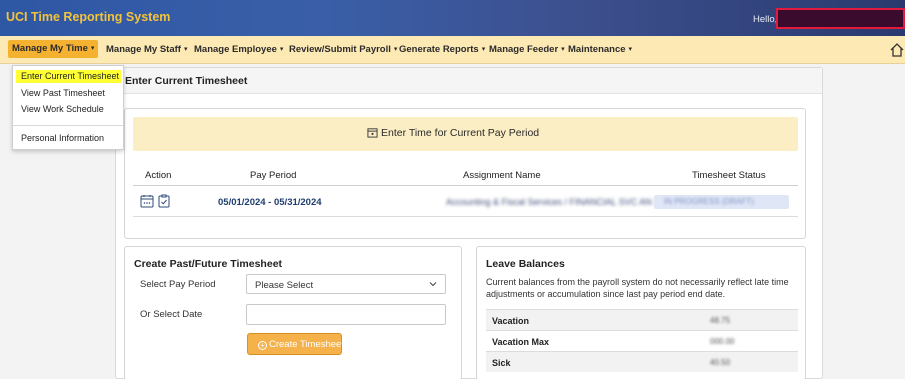  I want to click on dropdown-item-label: Enter Current Timesheet, so click(70, 76).